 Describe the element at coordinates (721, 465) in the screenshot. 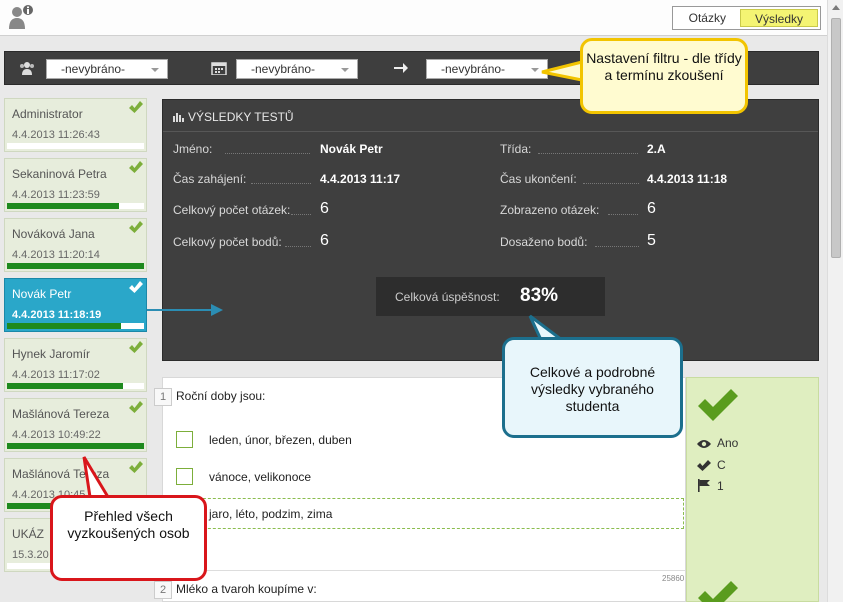

I see `answer-value: C` at that location.